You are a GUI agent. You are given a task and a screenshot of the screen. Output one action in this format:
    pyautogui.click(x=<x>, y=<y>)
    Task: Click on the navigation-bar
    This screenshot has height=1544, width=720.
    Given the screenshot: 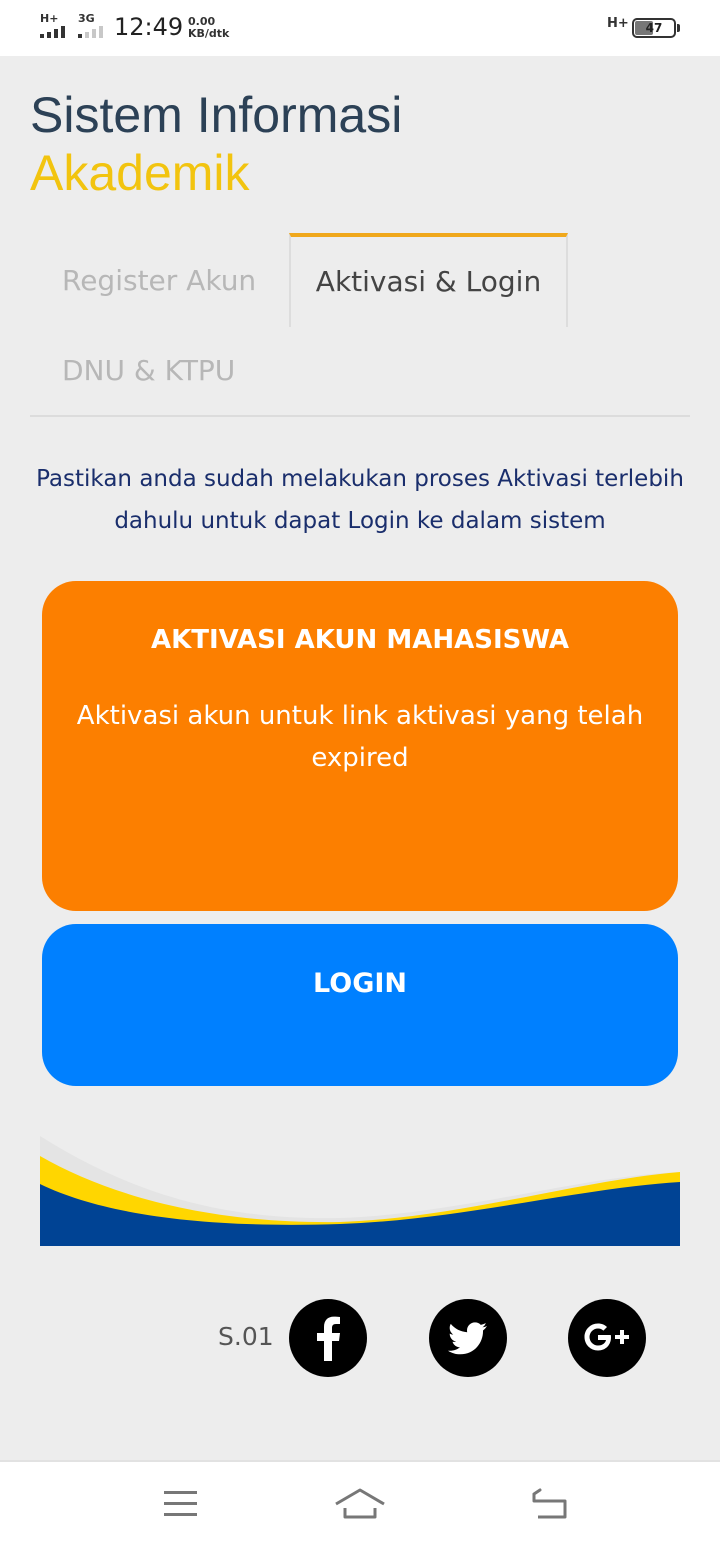 What is the action you would take?
    pyautogui.click(x=360, y=1502)
    